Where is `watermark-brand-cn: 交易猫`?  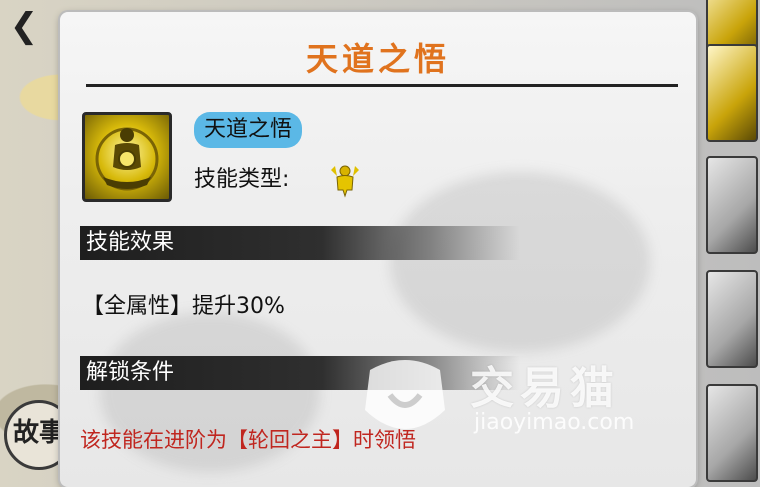 watermark-brand-cn: 交易猫 is located at coordinates (545, 388).